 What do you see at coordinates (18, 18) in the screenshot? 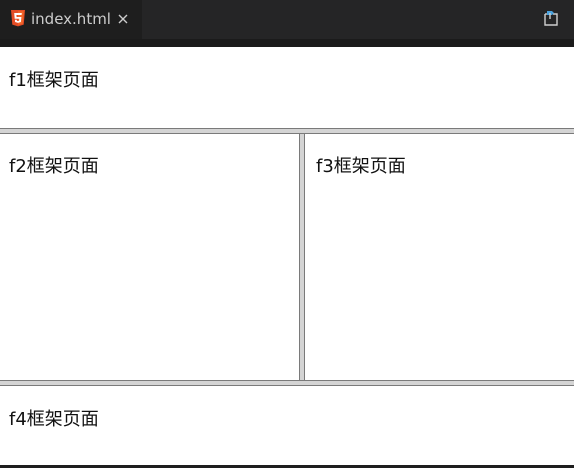
I see `html5-icon` at bounding box center [18, 18].